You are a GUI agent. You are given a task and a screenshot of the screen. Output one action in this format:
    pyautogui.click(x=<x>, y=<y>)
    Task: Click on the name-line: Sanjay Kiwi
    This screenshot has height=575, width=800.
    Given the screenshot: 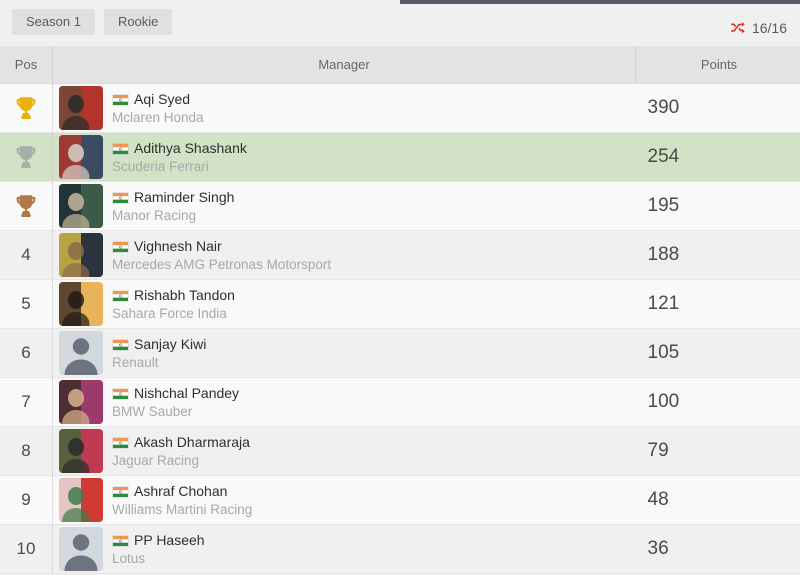 What is the action you would take?
    pyautogui.click(x=159, y=344)
    